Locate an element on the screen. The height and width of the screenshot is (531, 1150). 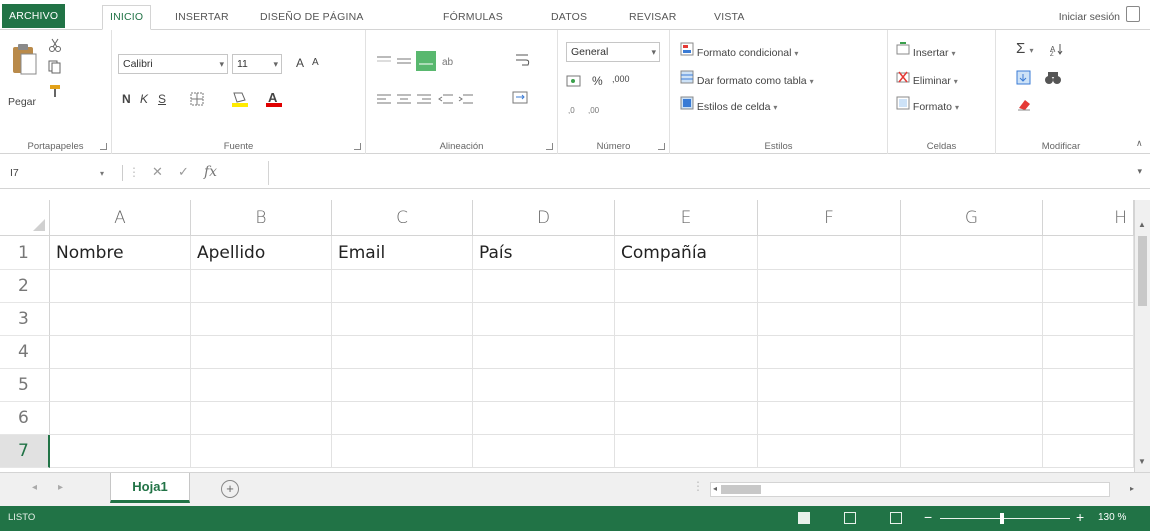
cell-b4 is located at coordinates (261, 352).